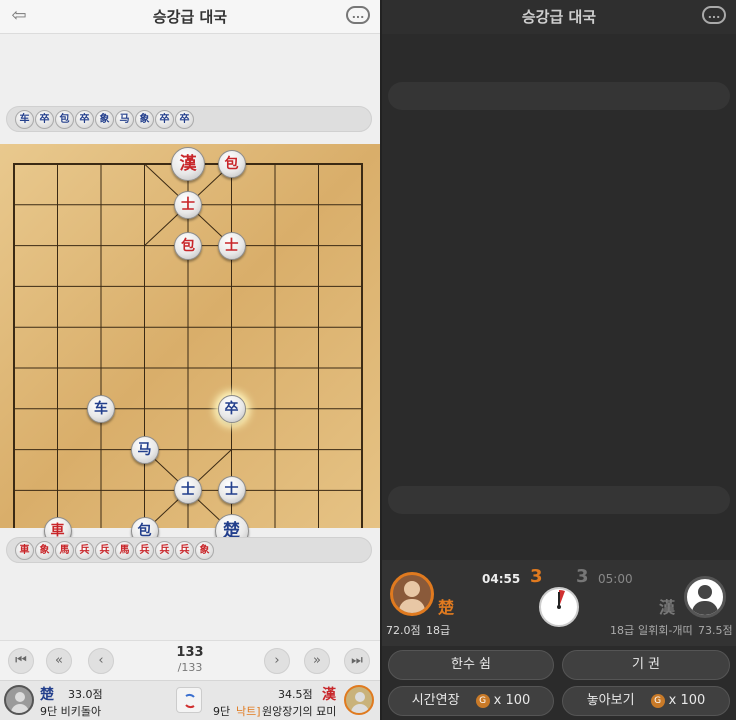 Image resolution: width=736 pixels, height=720 pixels. What do you see at coordinates (19, 700) in the screenshot?
I see `player1-avatar` at bounding box center [19, 700].